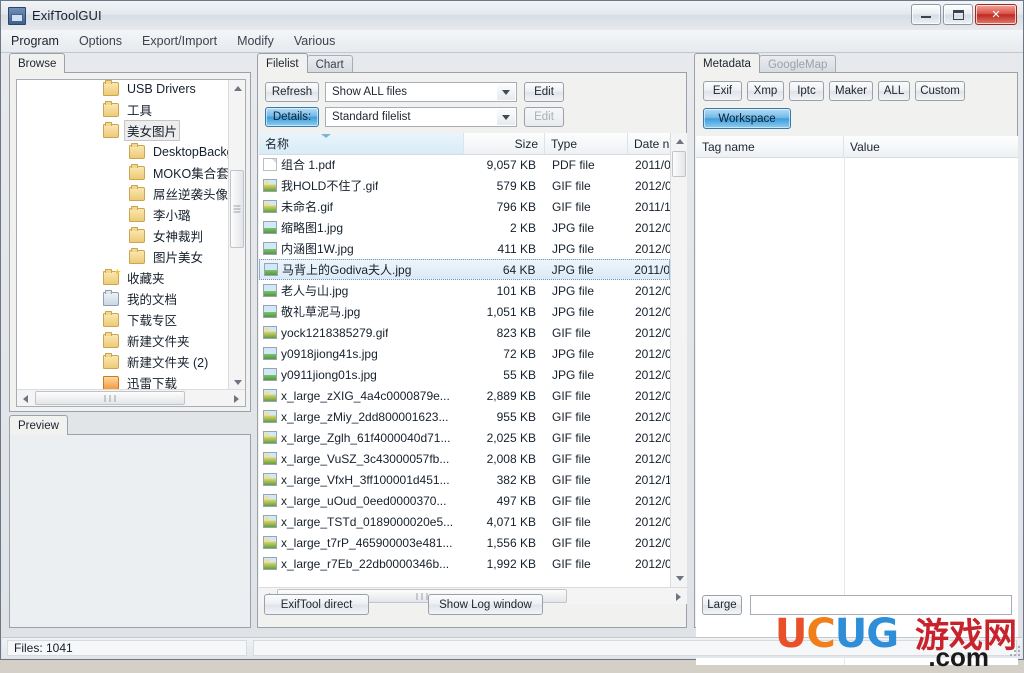 Image resolution: width=1024 pixels, height=673 pixels. What do you see at coordinates (361, 143) in the screenshot?
I see `column-header-name: 名称` at bounding box center [361, 143].